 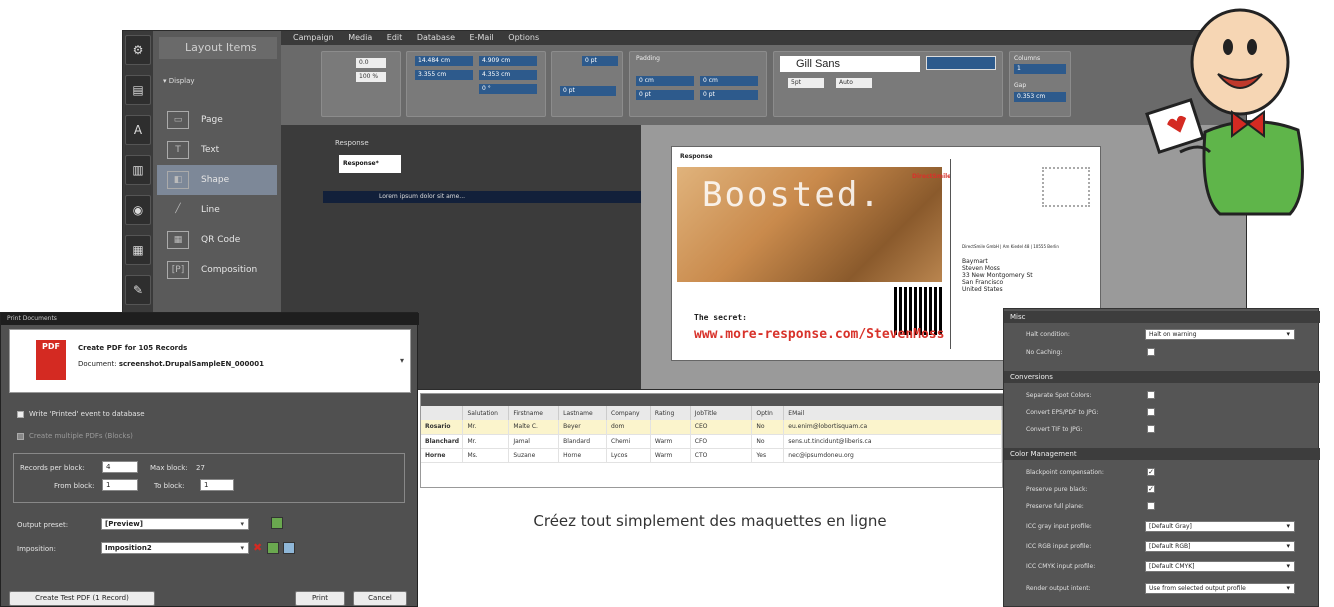 What do you see at coordinates (217, 210) in the screenshot?
I see `layout-item-line: ╱ Line` at bounding box center [217, 210].